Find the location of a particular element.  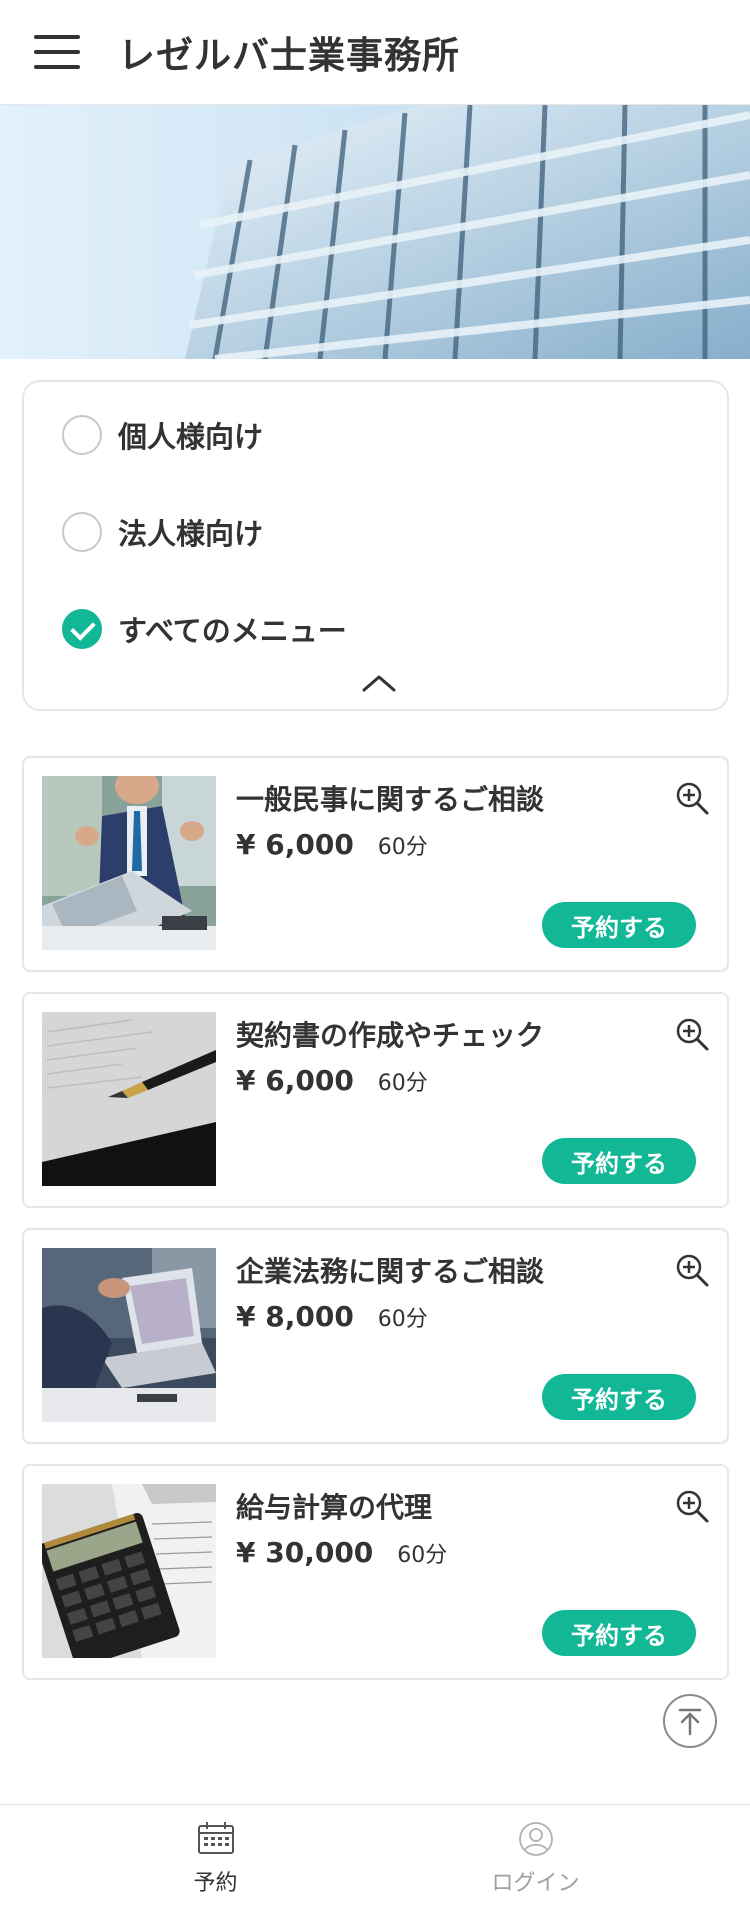

hero-banner-image is located at coordinates (375, 232).